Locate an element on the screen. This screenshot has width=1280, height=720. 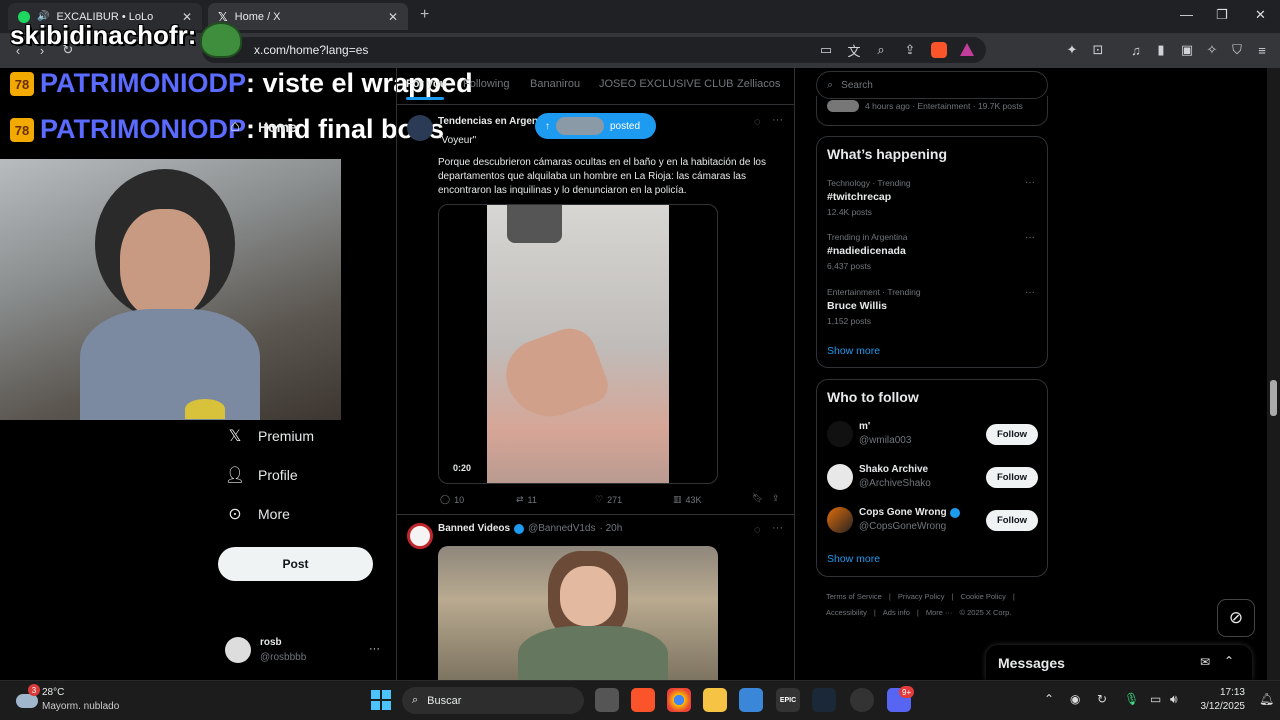
music-icon: ♫ is located at coordinates (1136, 50).